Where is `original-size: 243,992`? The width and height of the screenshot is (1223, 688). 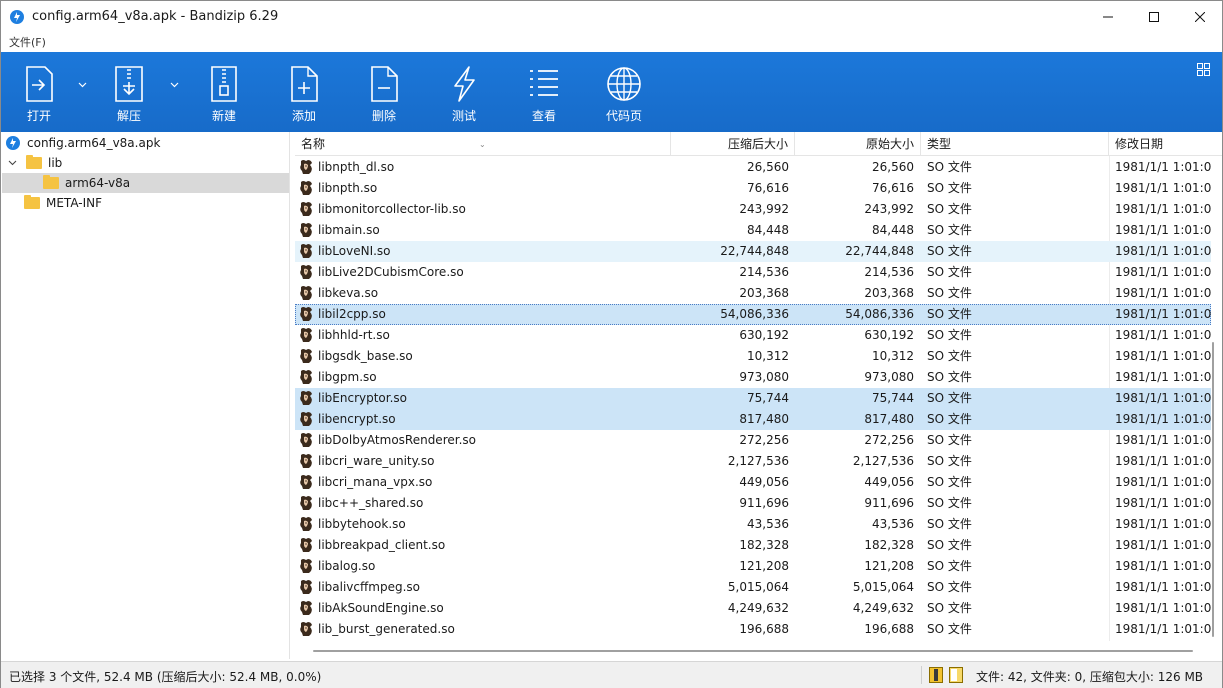
original-size: 243,992 is located at coordinates (889, 209).